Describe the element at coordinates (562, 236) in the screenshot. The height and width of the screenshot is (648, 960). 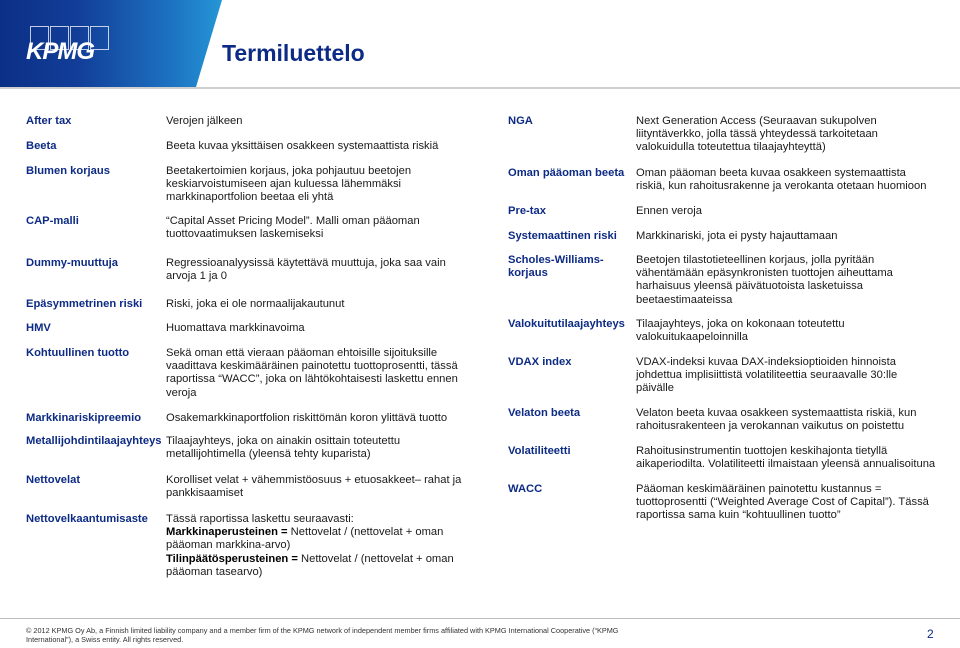
I see `glossary-term: Systemaattinen riski` at that location.